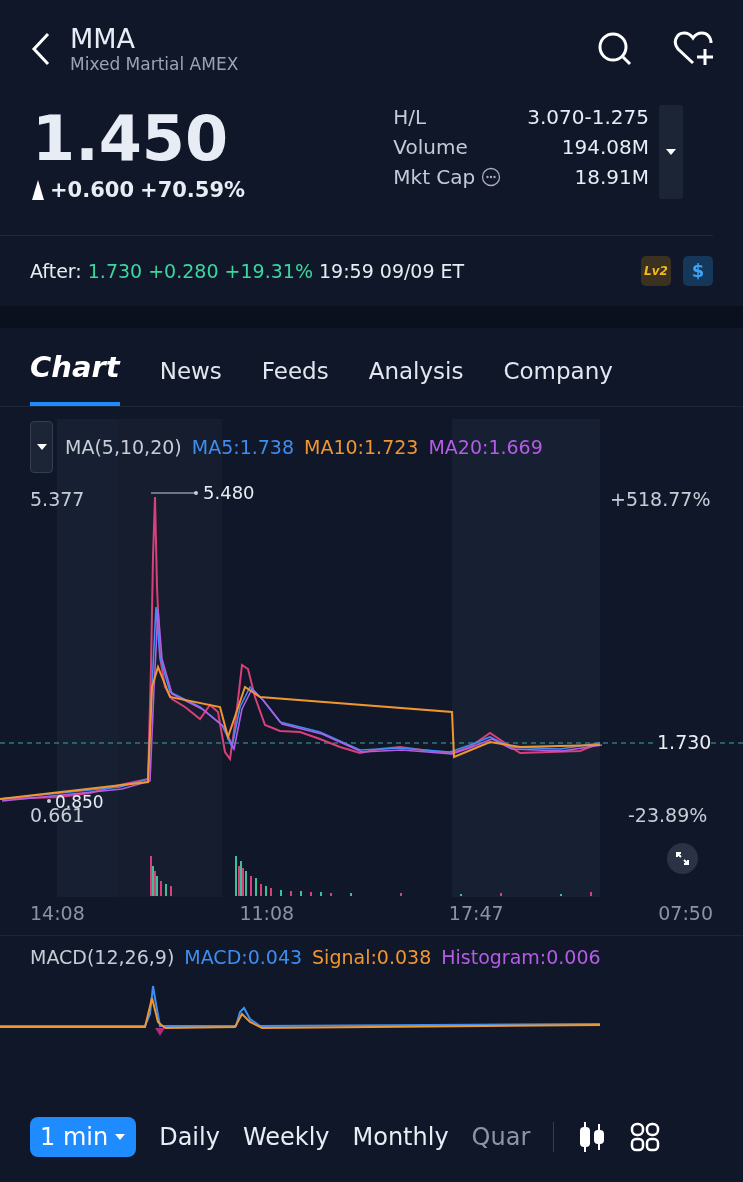 Image resolution: width=743 pixels, height=1182 pixels. What do you see at coordinates (372, 957) in the screenshot?
I see `macd-value: Signal:0.038` at bounding box center [372, 957].